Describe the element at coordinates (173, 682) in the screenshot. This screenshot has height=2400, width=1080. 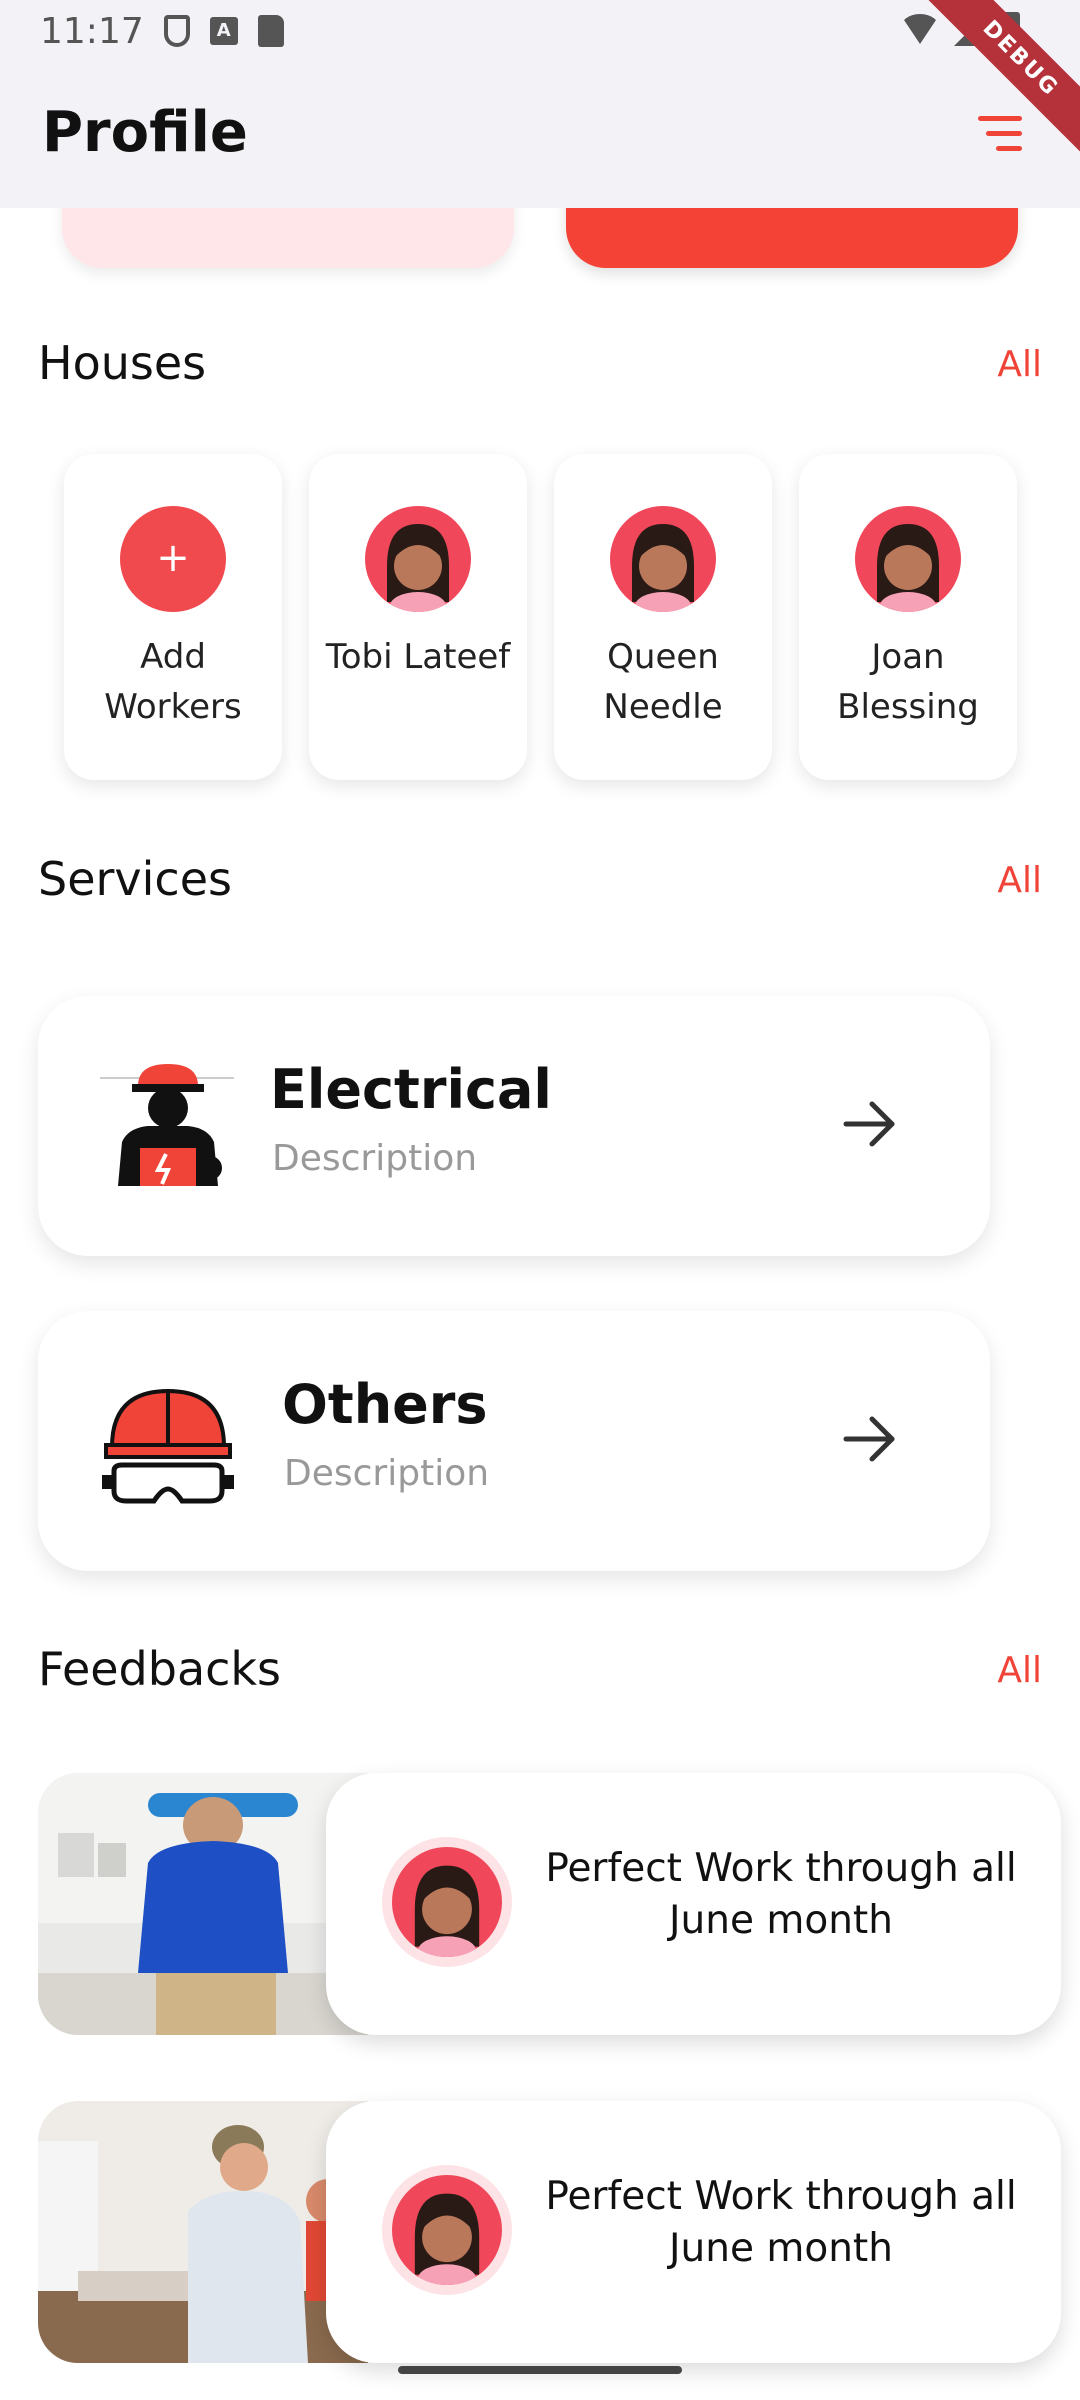
I see `worker-label: Add Workers` at that location.